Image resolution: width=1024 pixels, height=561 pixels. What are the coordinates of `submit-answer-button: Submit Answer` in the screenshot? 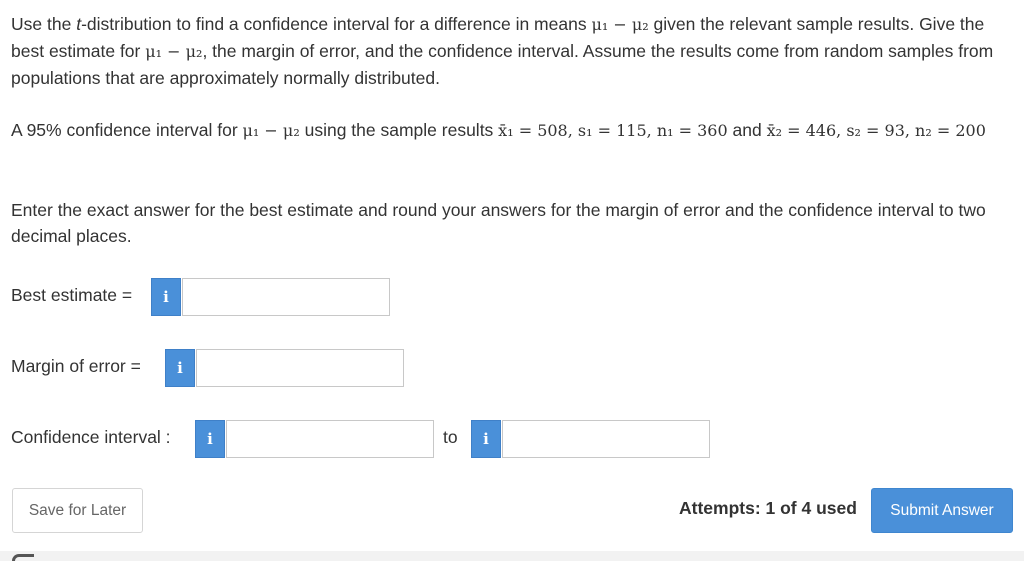 It's located at (942, 510).